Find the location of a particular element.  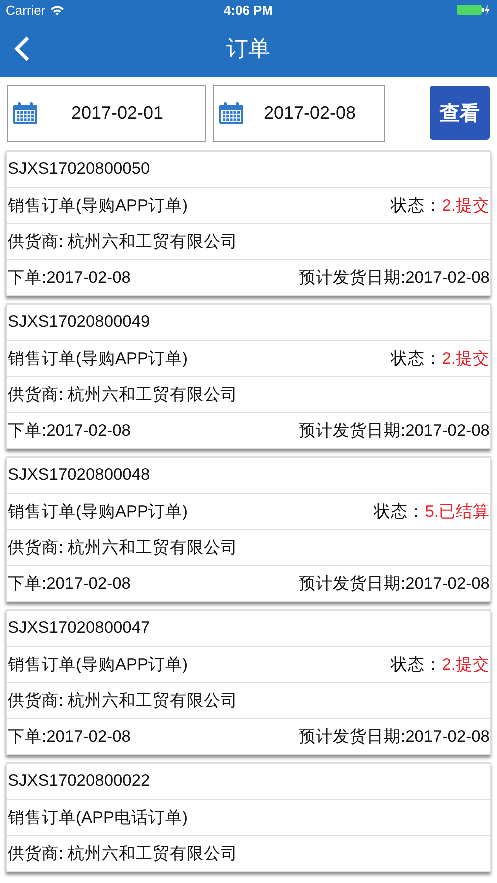

status-value: 5.已结算 is located at coordinates (457, 512).